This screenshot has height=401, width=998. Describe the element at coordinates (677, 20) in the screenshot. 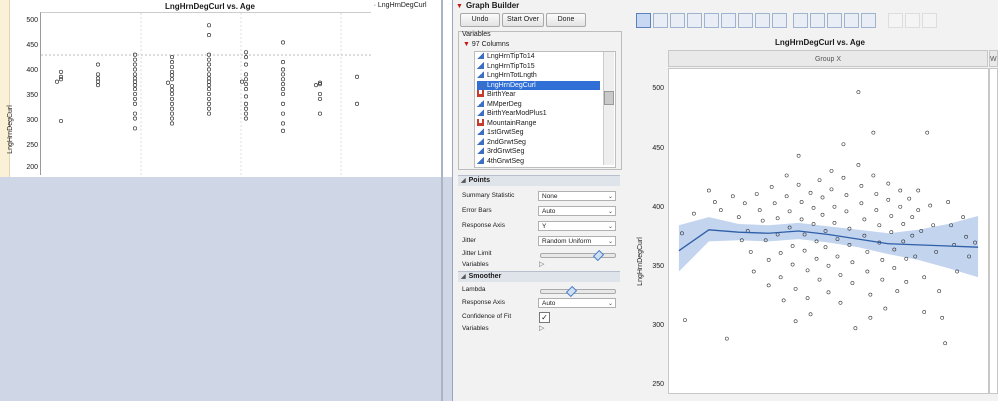

I see `line-of-fit-icon` at that location.